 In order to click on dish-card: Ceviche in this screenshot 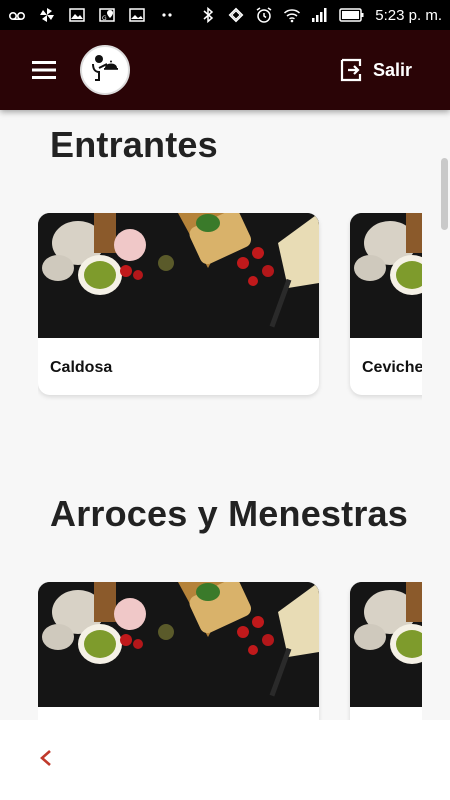, I will do `click(386, 304)`.